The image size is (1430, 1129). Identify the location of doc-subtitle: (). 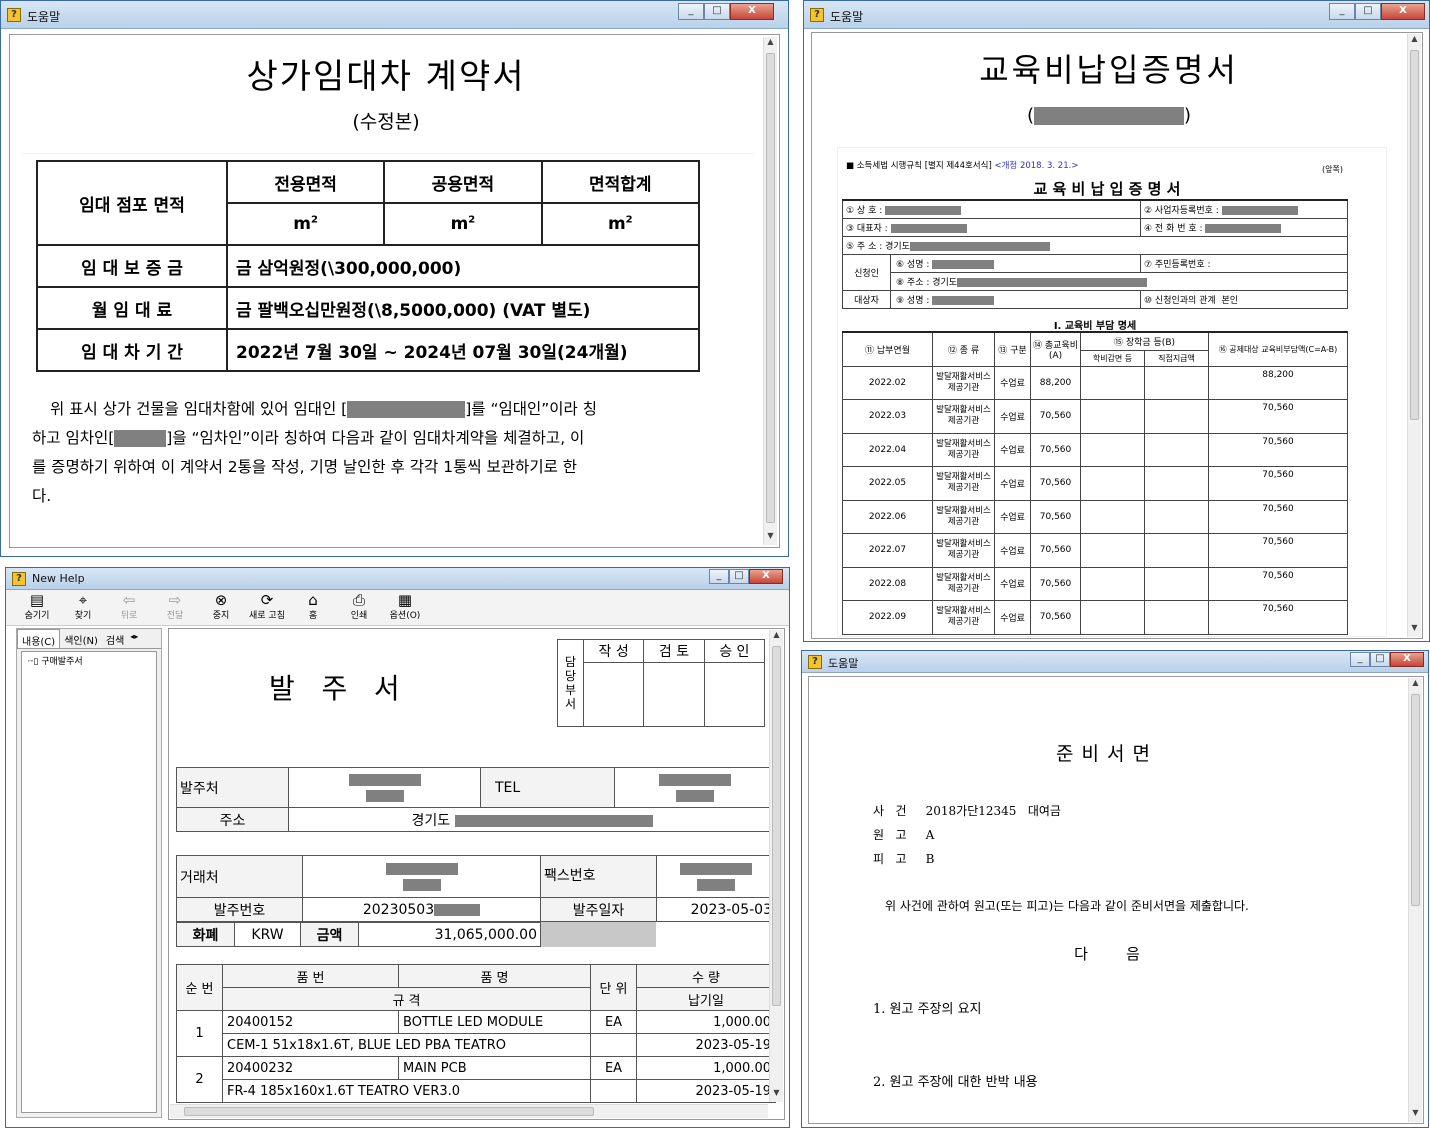
(1109, 115).